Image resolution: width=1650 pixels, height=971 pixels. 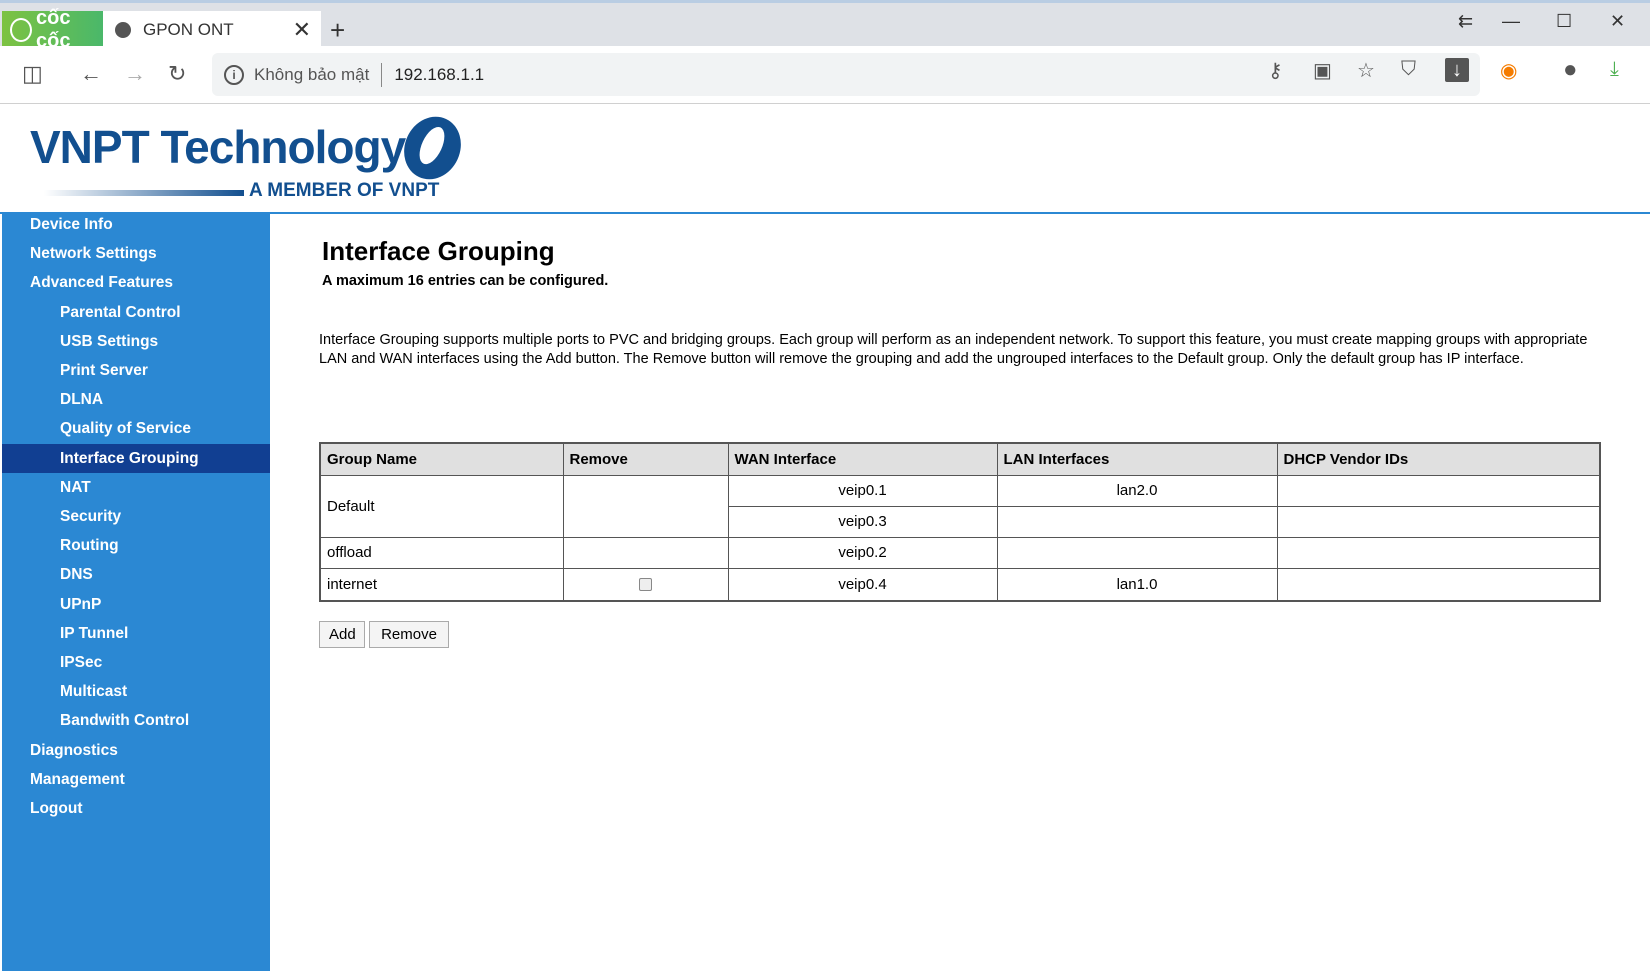 What do you see at coordinates (135, 74) in the screenshot?
I see `forward-button: →` at bounding box center [135, 74].